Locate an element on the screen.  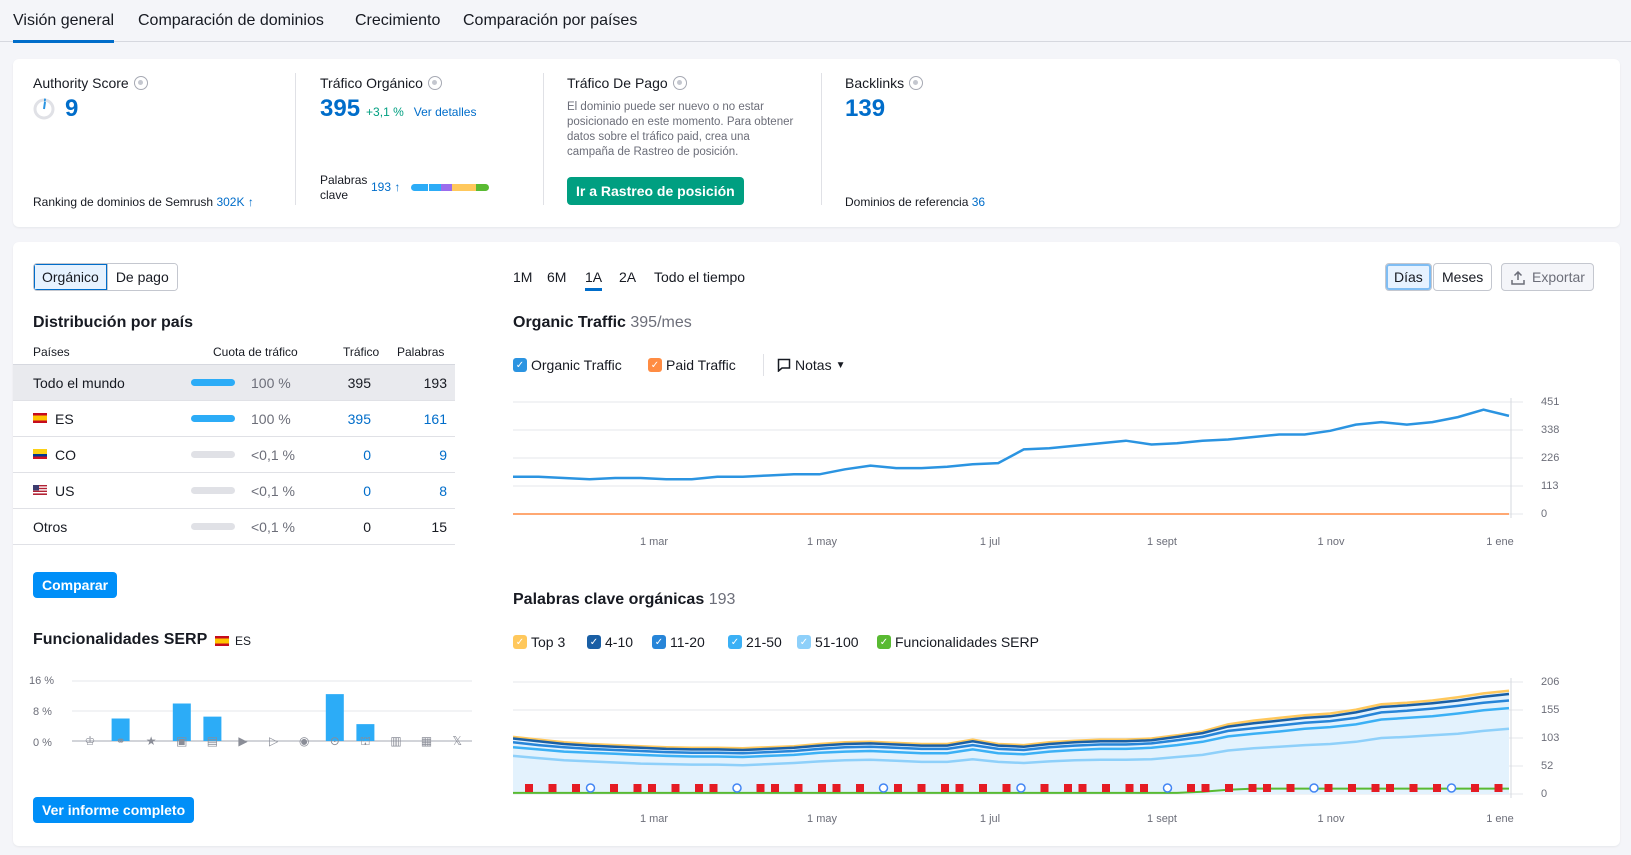
timeframe-1a: 1A is located at coordinates (594, 280).